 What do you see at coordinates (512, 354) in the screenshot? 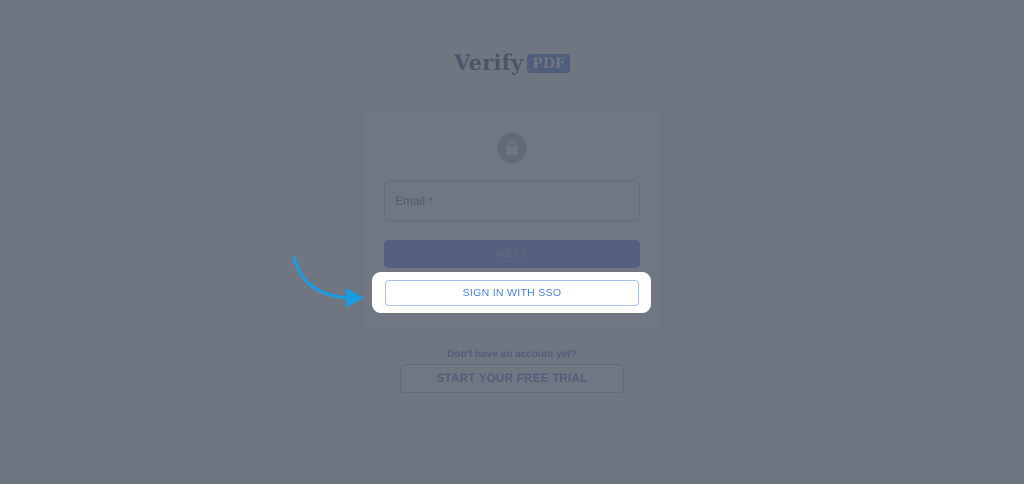
I see `signup-prompt: Don't have an account yet?` at bounding box center [512, 354].